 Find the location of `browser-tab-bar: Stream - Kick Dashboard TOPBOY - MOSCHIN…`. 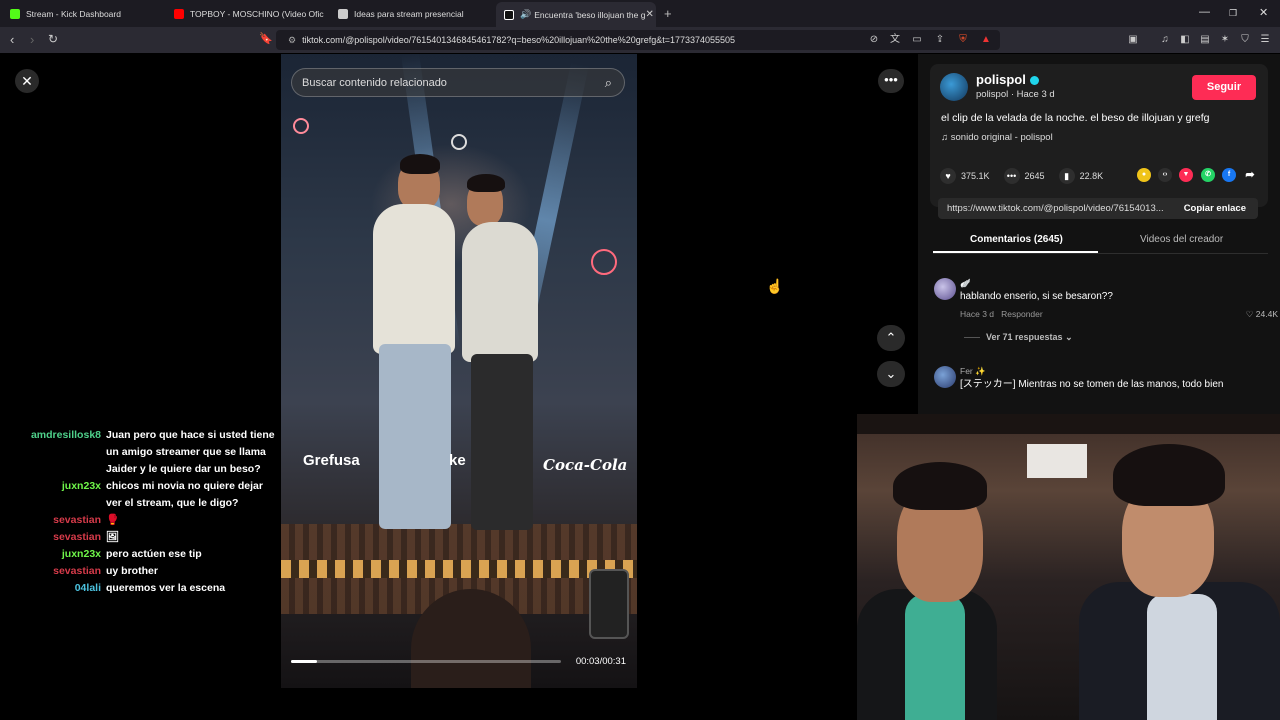

browser-tab-bar: Stream - Kick Dashboard TOPBOY - MOSCHIN… is located at coordinates (640, 13).